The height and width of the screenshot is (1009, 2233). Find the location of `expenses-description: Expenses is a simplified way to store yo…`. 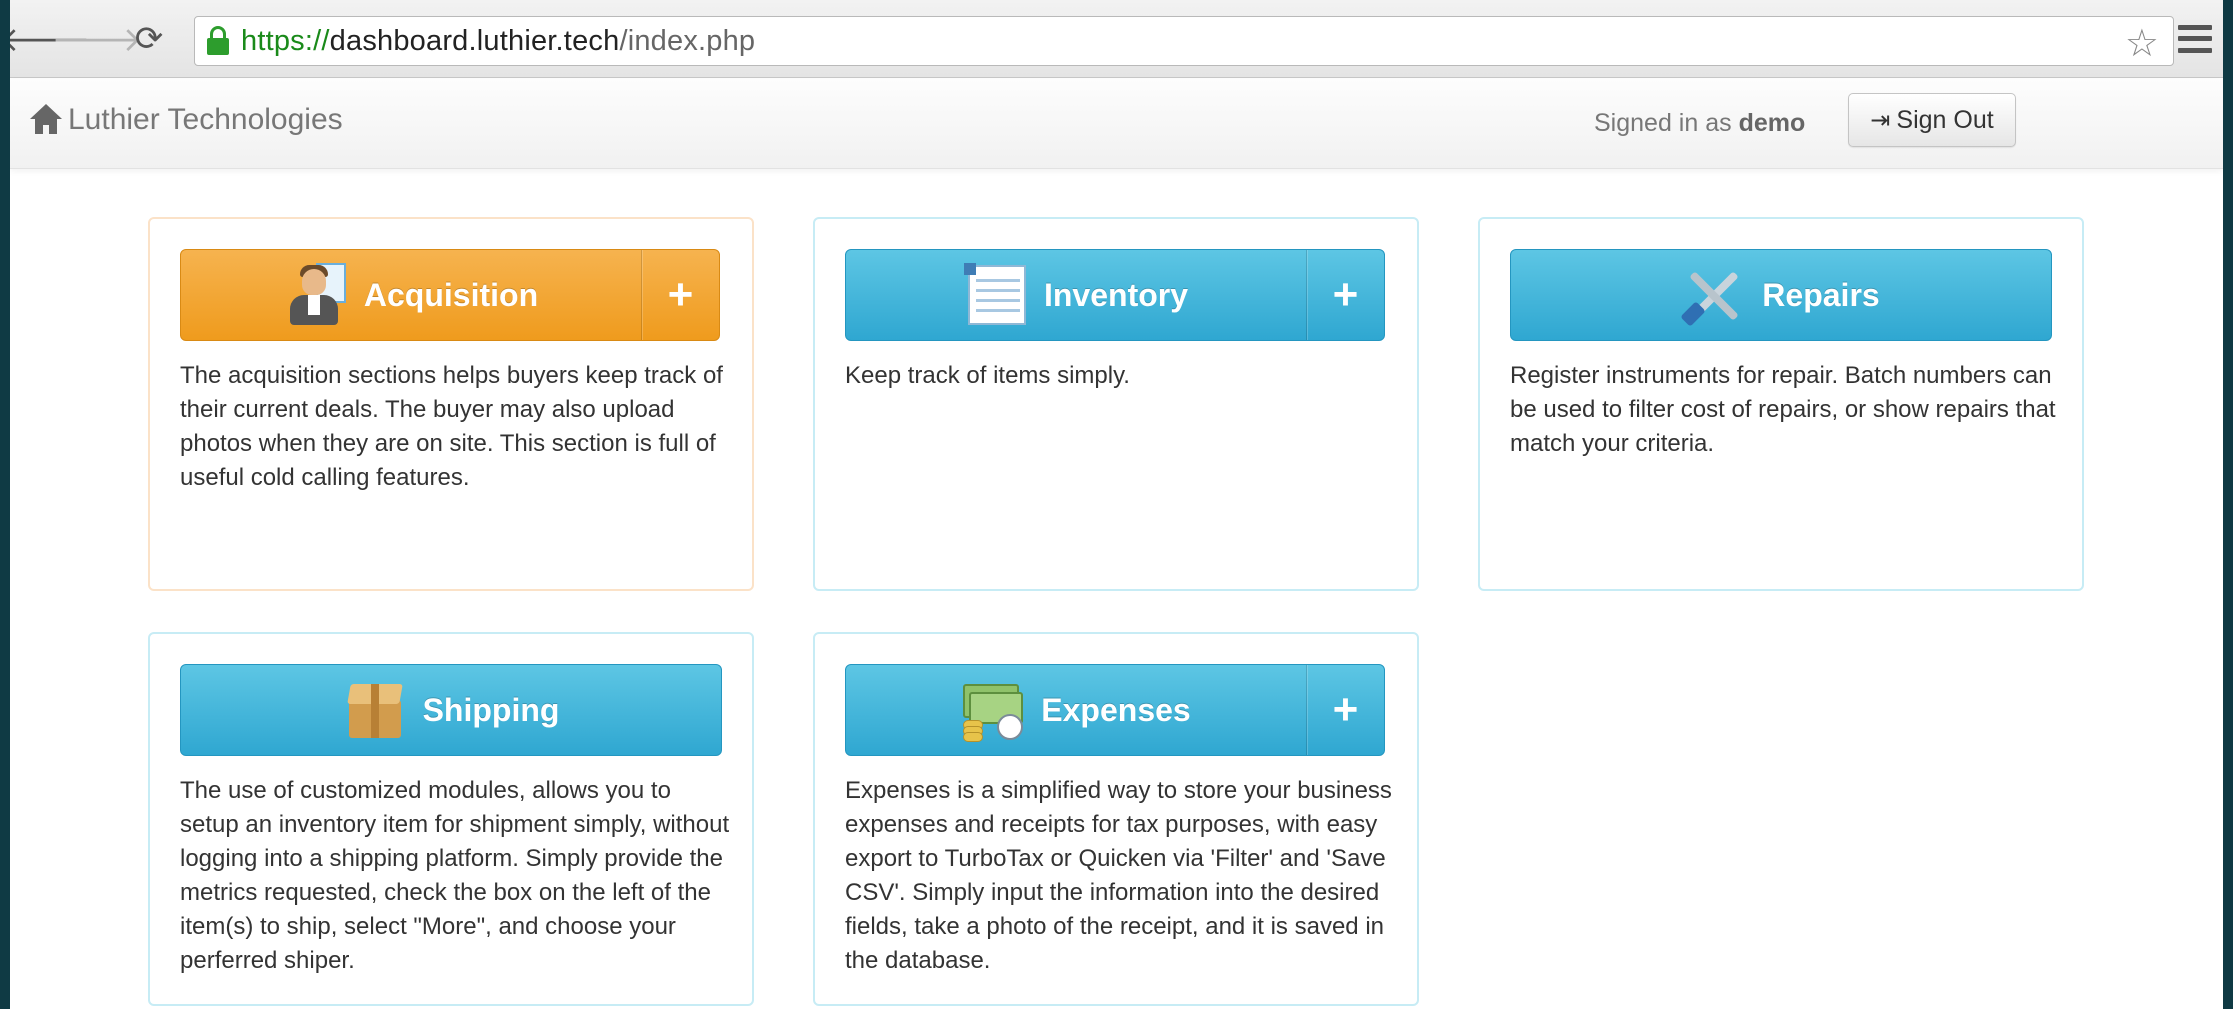

expenses-description: Expenses is a simplified way to store yo… is located at coordinates (1118, 875).